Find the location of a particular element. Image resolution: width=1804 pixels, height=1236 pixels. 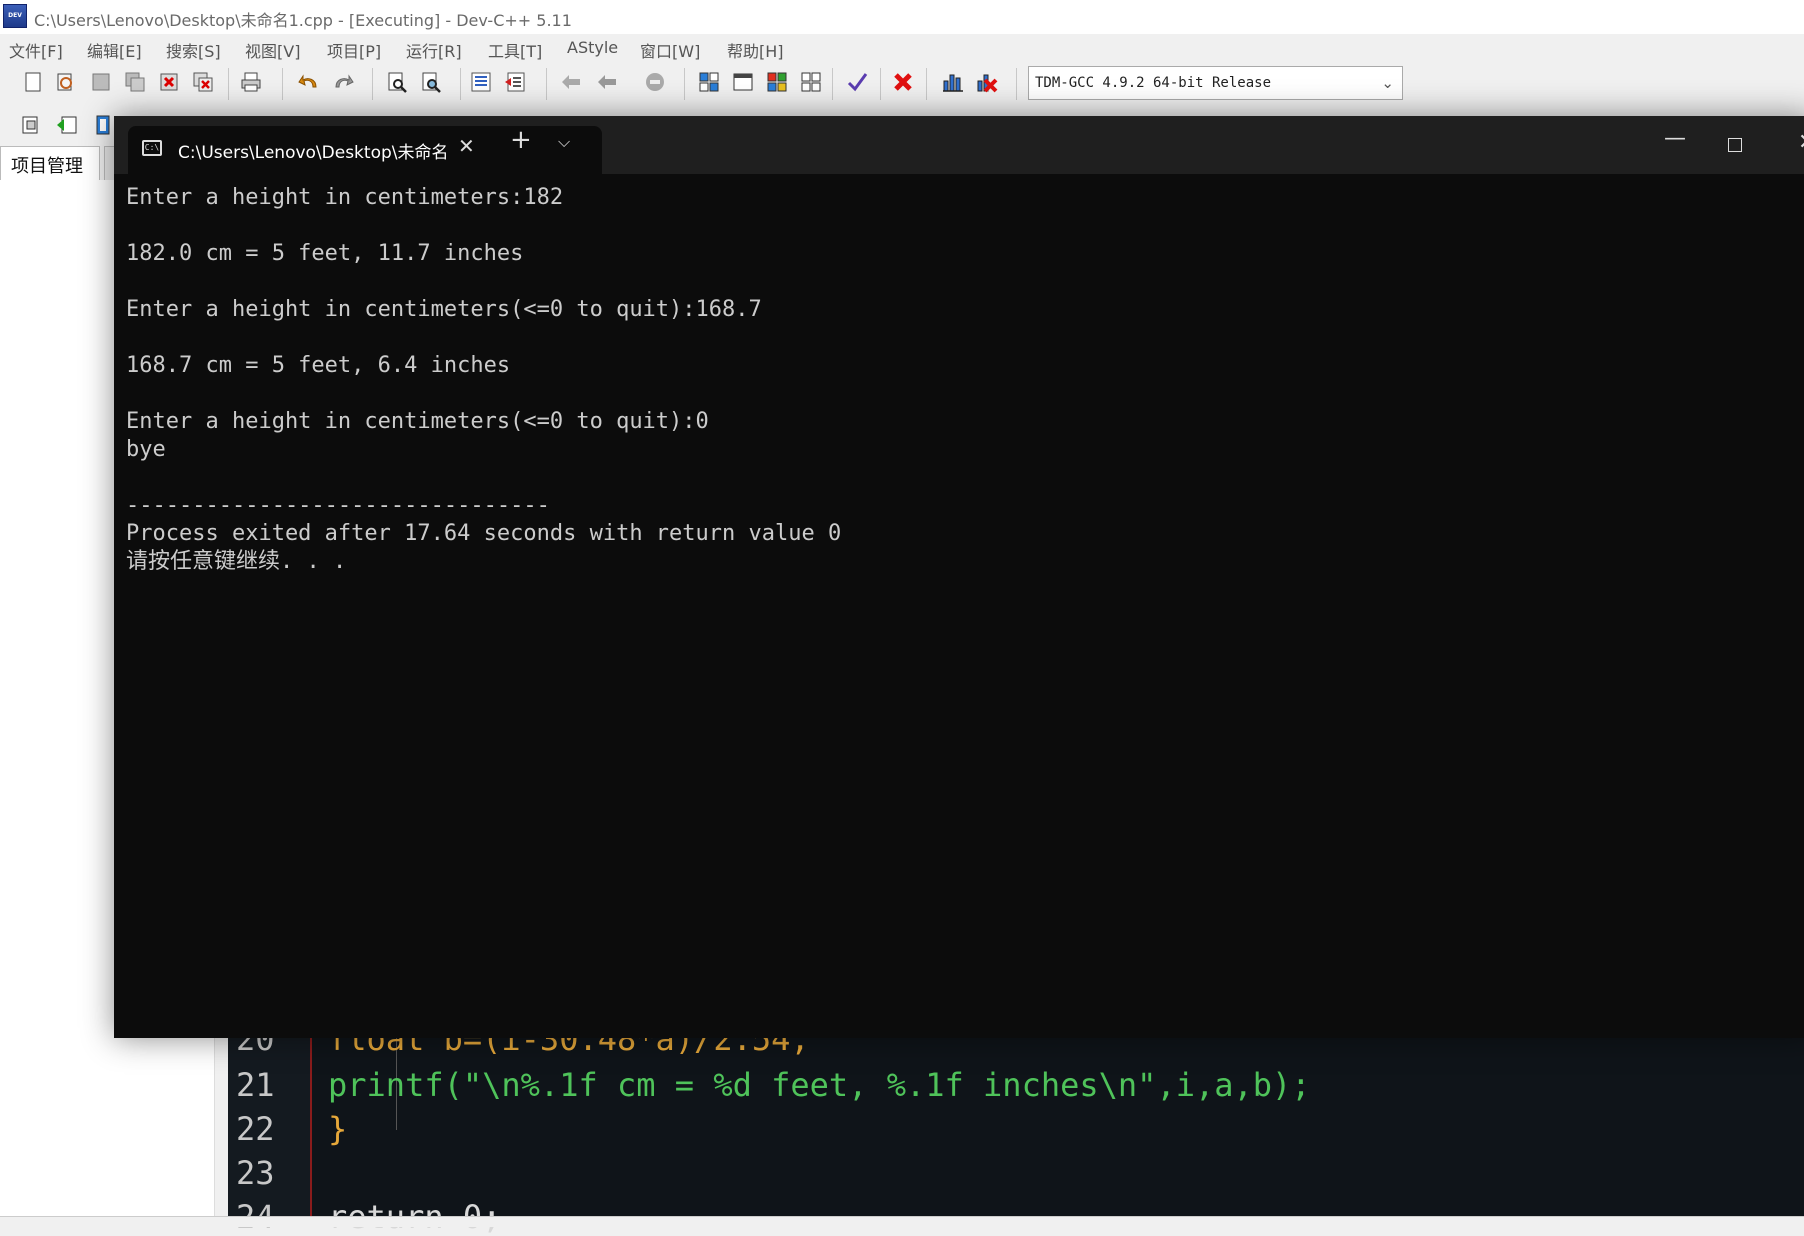

close-tab-icon: ✕ is located at coordinates (466, 146).